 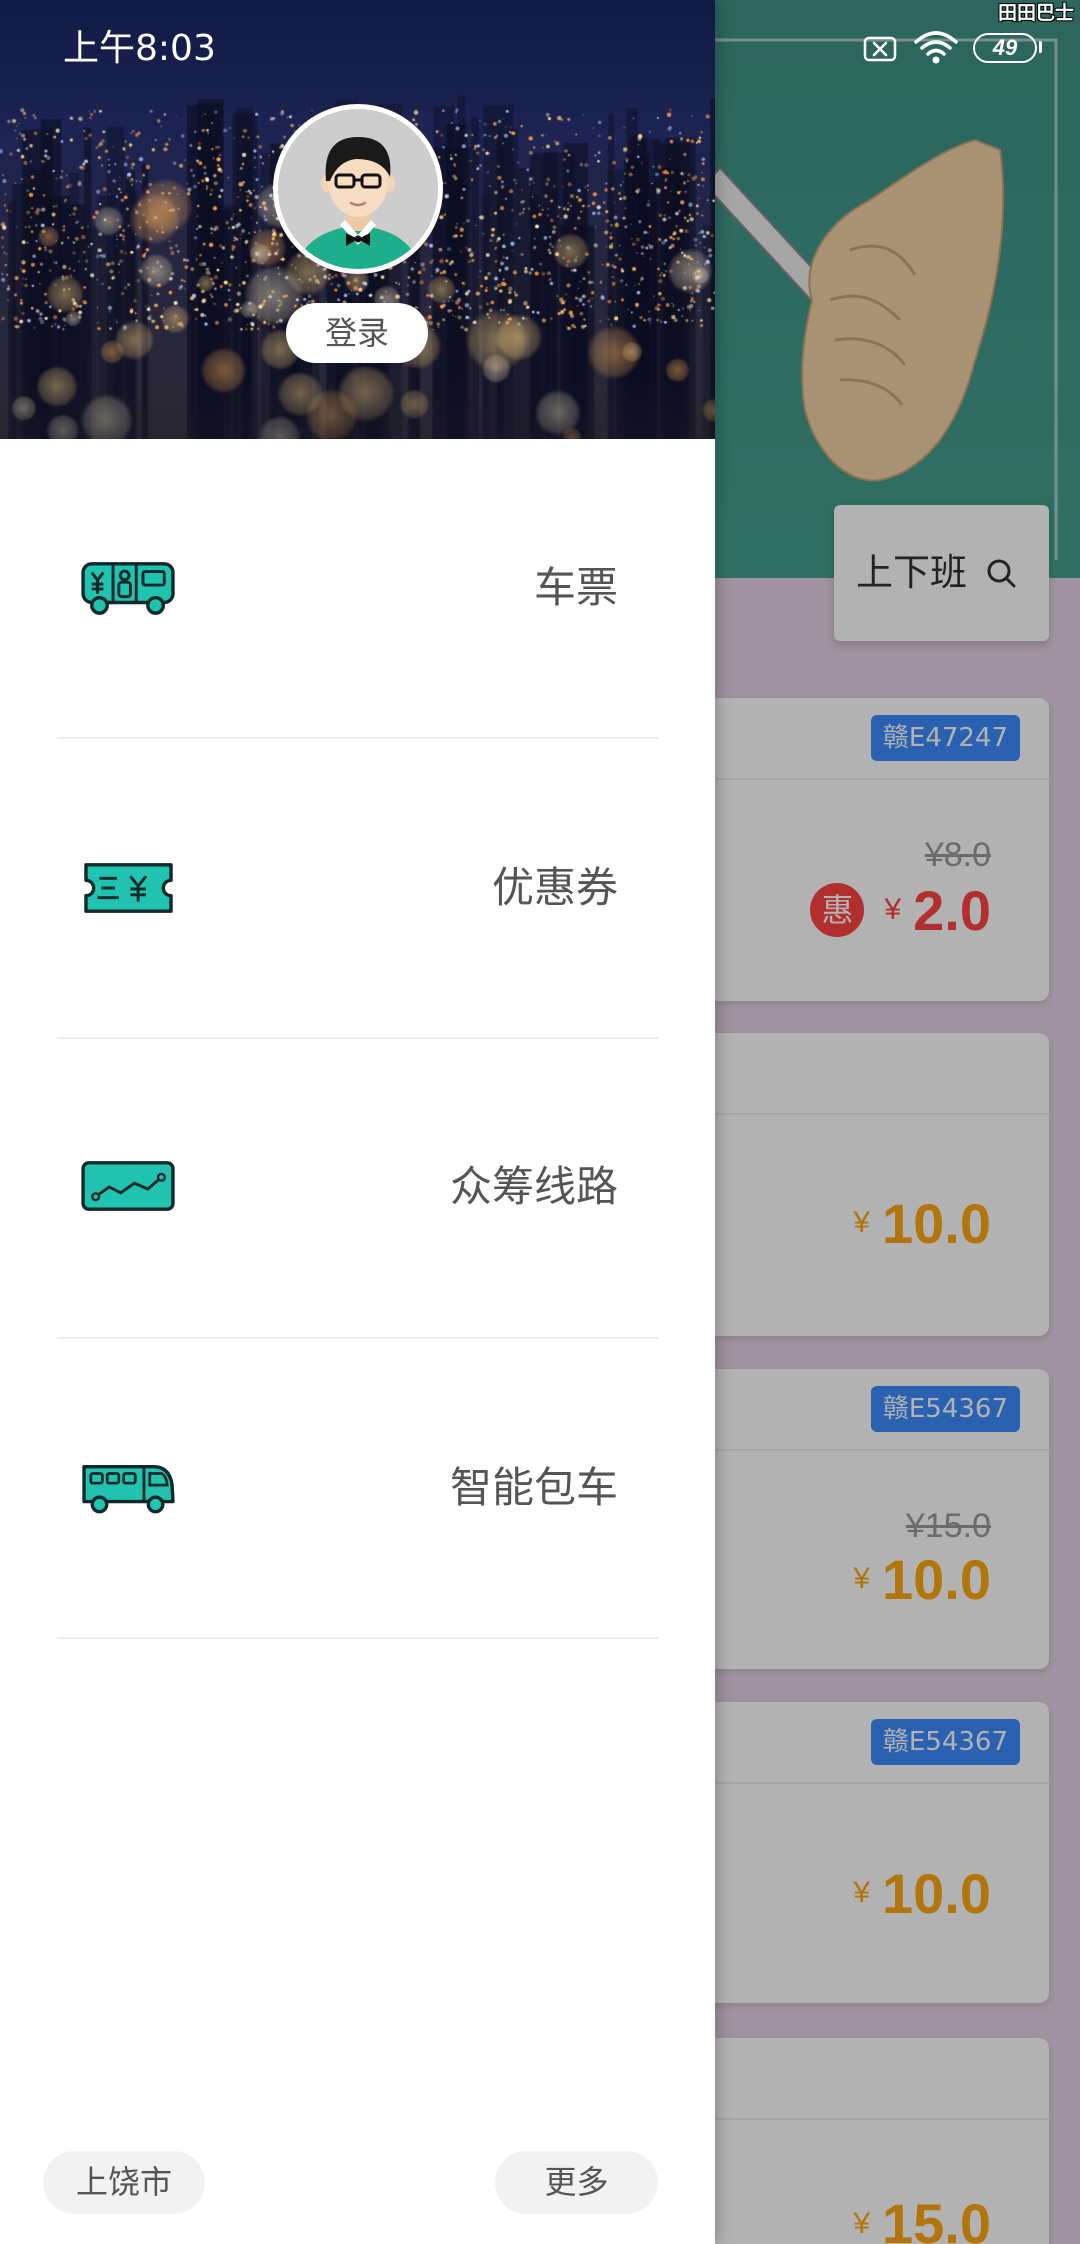 I want to click on avatar-illustration, so click(x=358, y=189).